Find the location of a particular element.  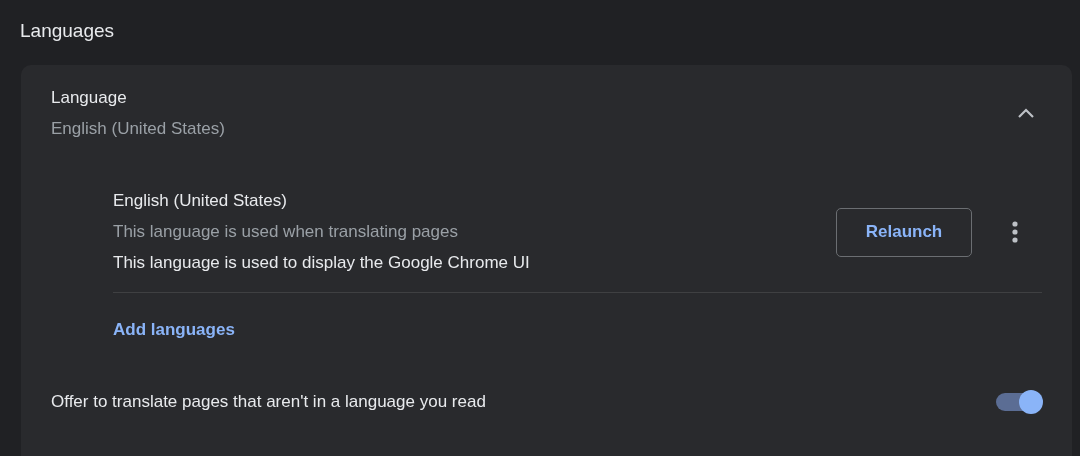

language-value: English (United States) is located at coordinates (138, 129).